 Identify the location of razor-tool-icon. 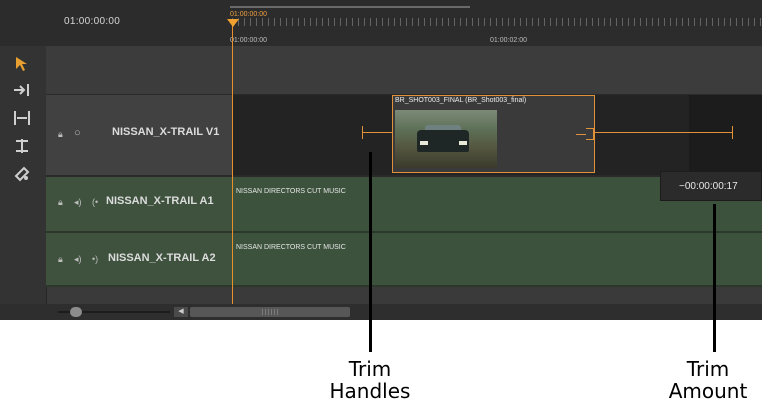
(22, 174).